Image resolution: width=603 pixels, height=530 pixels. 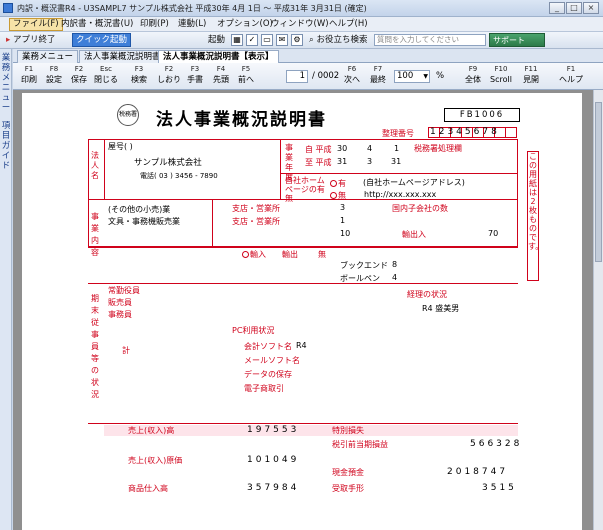 I want to click on bill-label: 受取手形, so click(x=348, y=488).